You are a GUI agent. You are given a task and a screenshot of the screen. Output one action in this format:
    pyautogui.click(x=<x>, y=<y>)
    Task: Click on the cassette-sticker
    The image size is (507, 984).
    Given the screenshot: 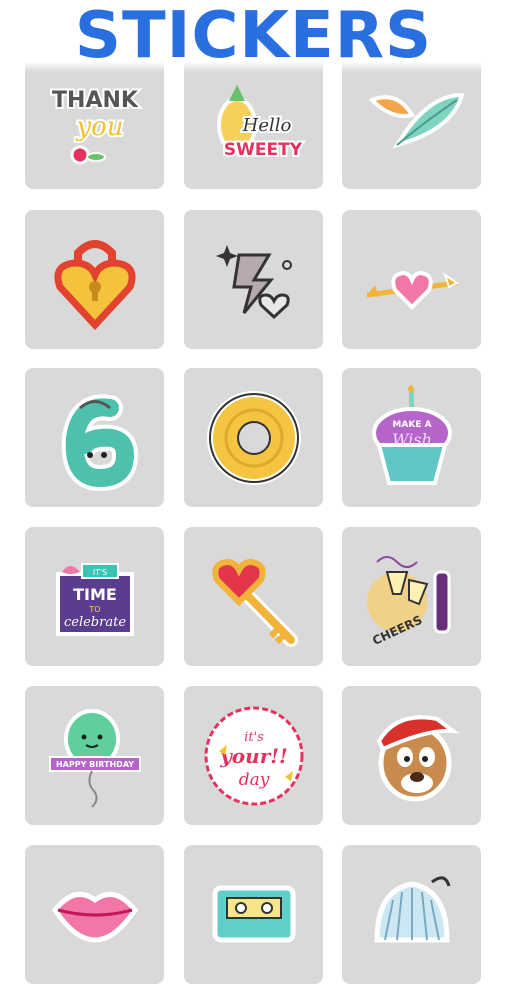 What is the action you would take?
    pyautogui.click(x=253, y=913)
    